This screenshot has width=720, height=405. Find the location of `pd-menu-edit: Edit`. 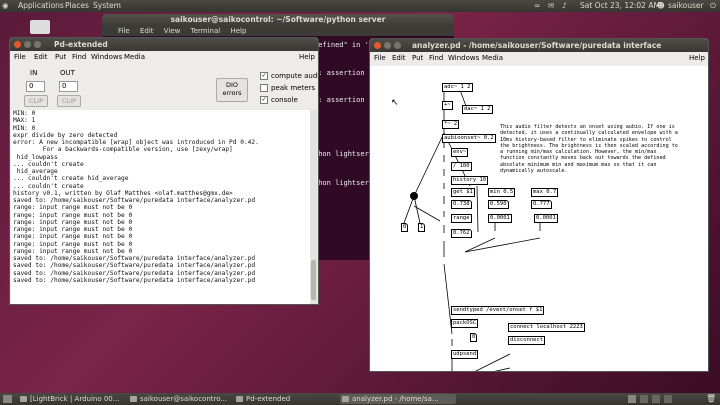

pd-menu-edit: Edit is located at coordinates (41, 57).